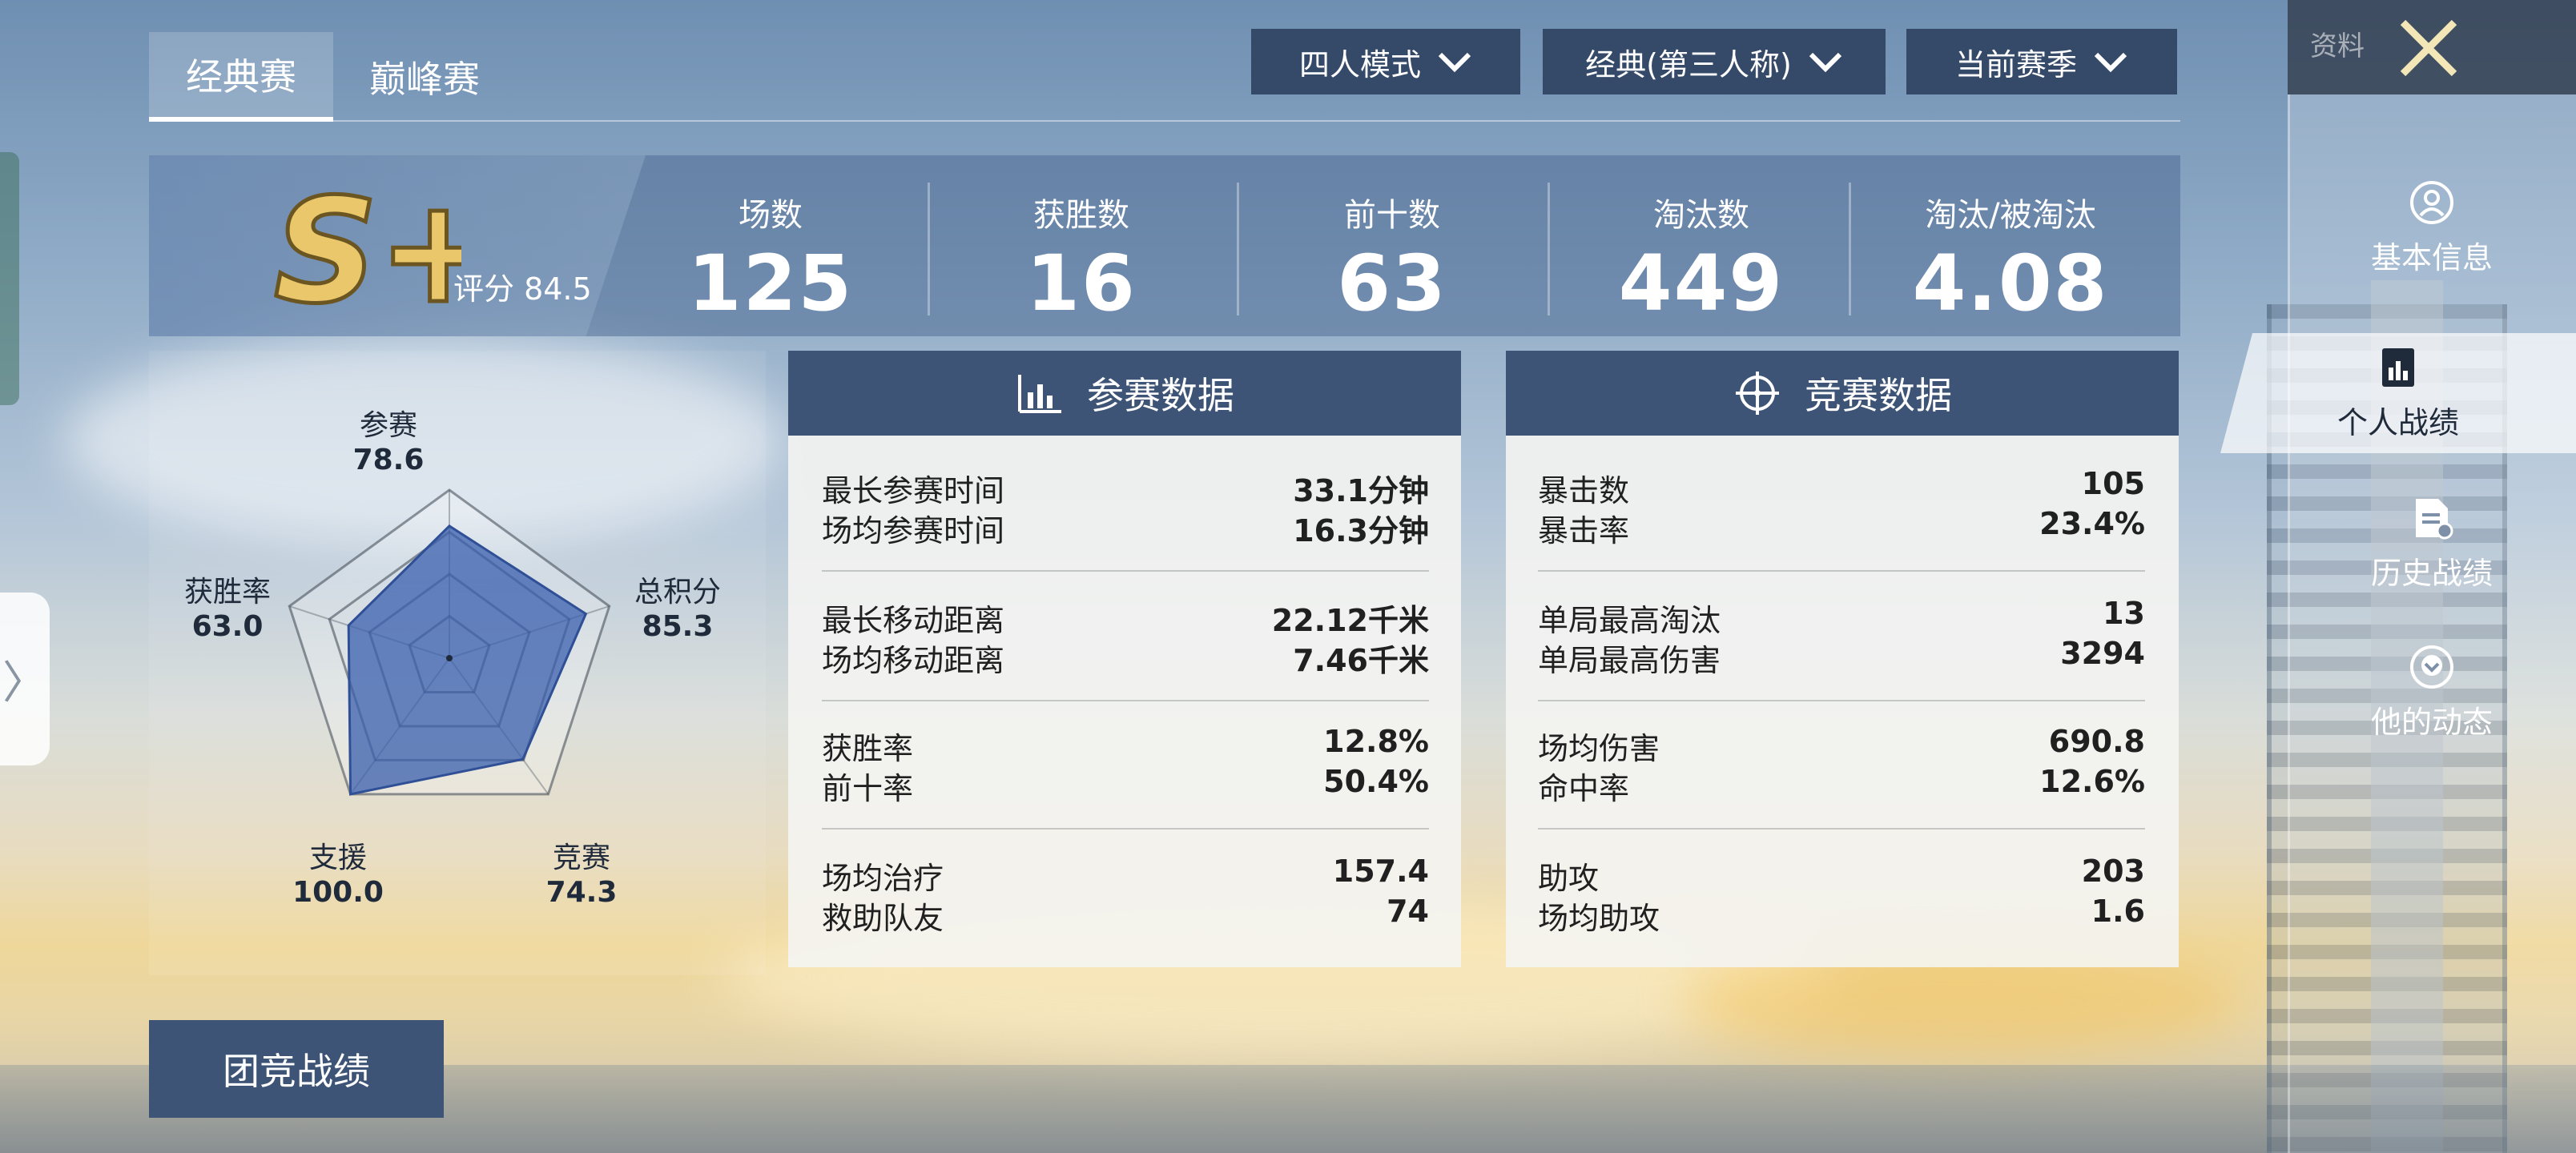  What do you see at coordinates (582, 893) in the screenshot?
I see `radar-axis-value: 74.3` at bounding box center [582, 893].